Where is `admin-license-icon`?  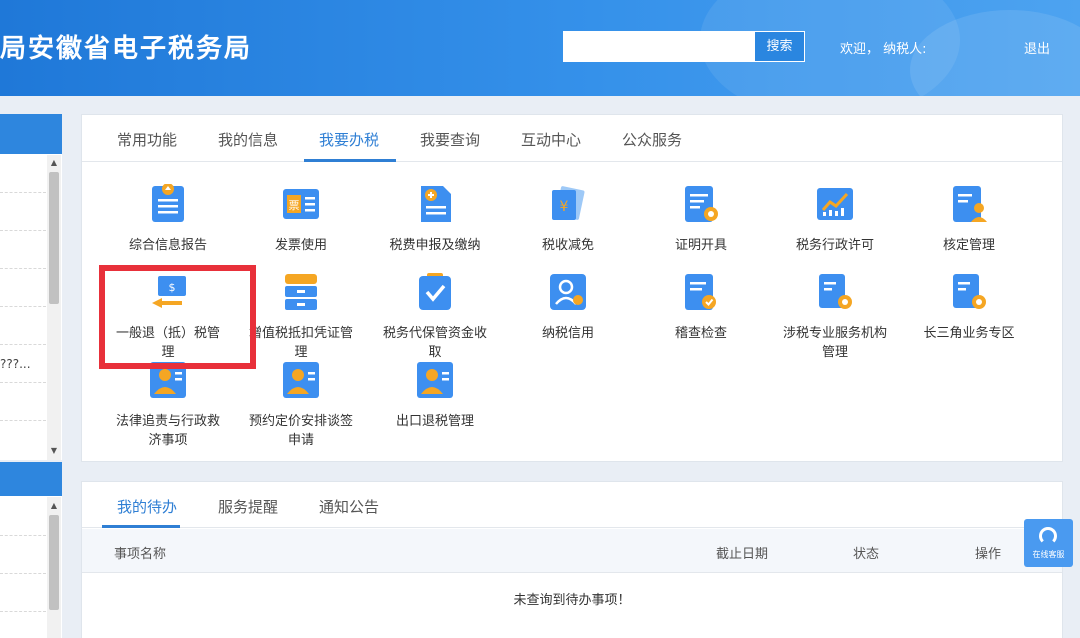
admin-license-icon is located at coordinates (835, 204).